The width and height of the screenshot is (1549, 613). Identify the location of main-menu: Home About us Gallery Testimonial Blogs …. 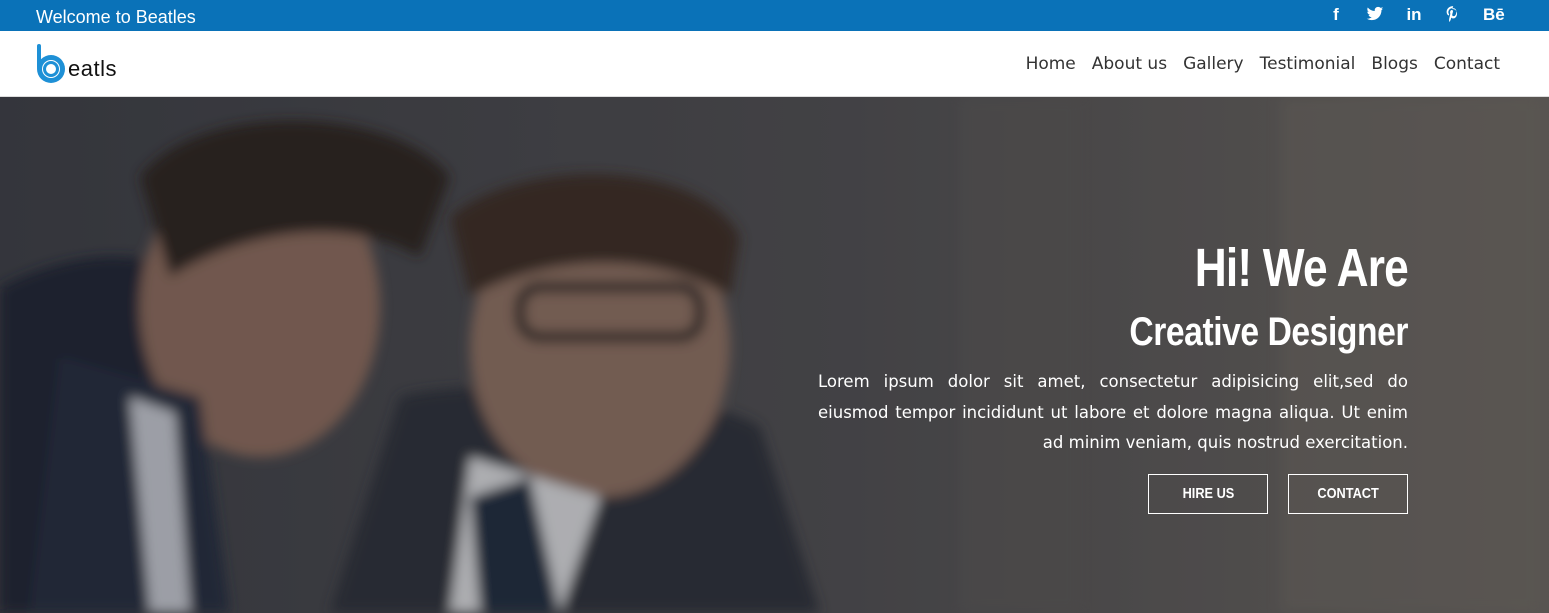
(1263, 64).